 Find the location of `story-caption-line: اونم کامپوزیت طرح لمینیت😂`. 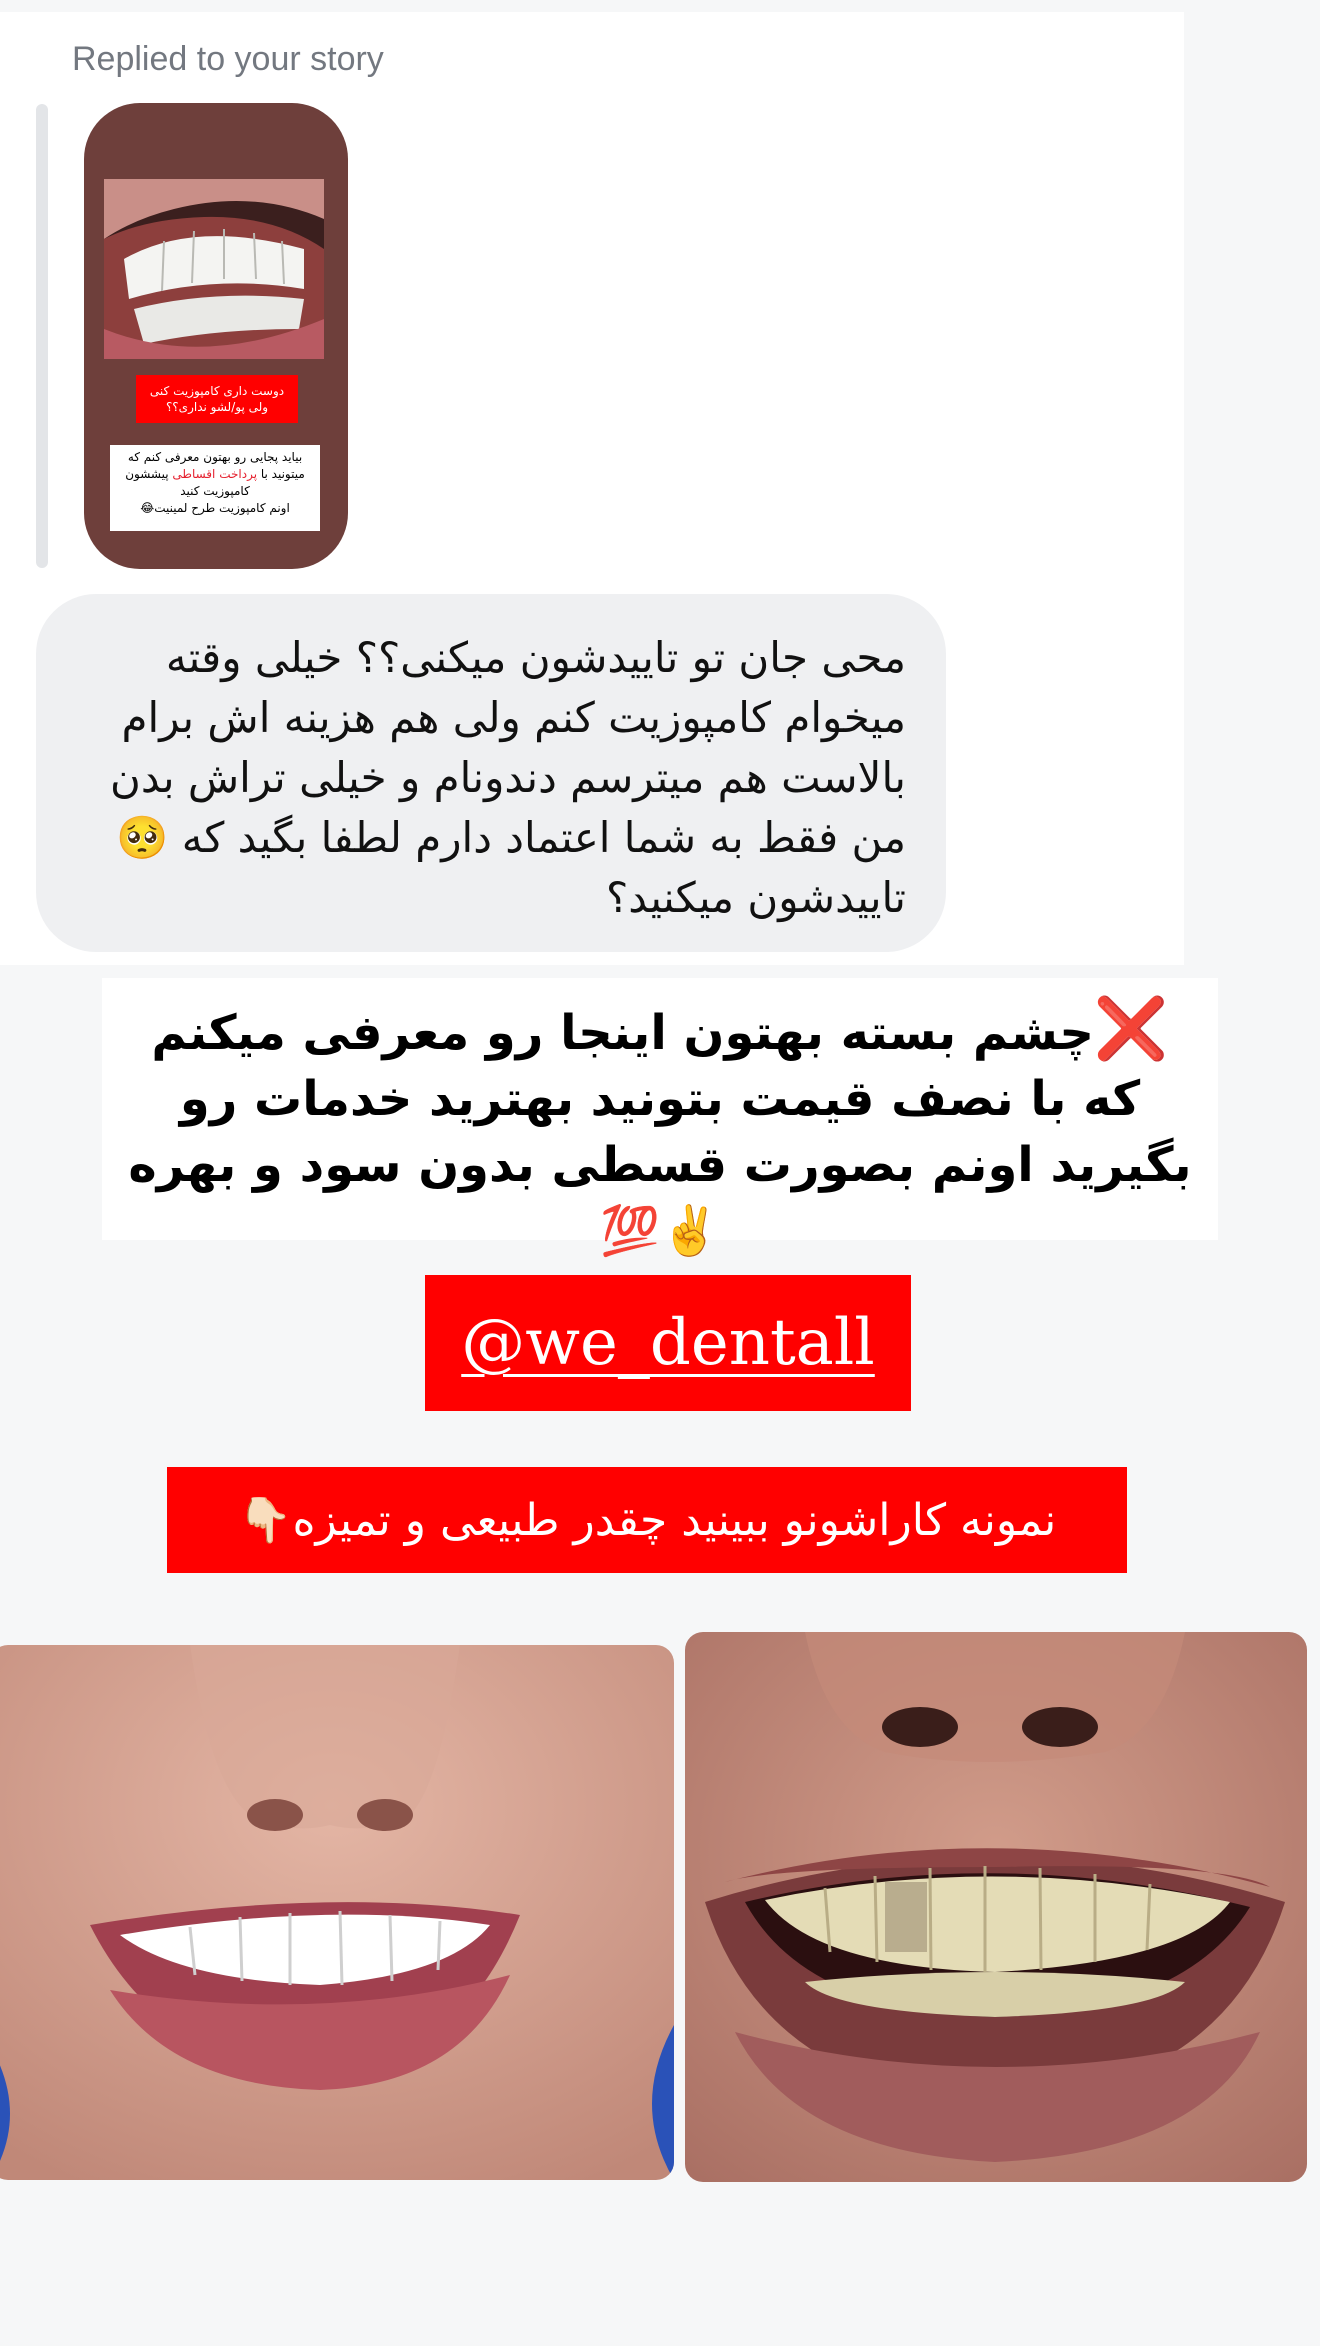

story-caption-line: اونم کامپوزیت طرح لمینیت😂 is located at coordinates (215, 508).